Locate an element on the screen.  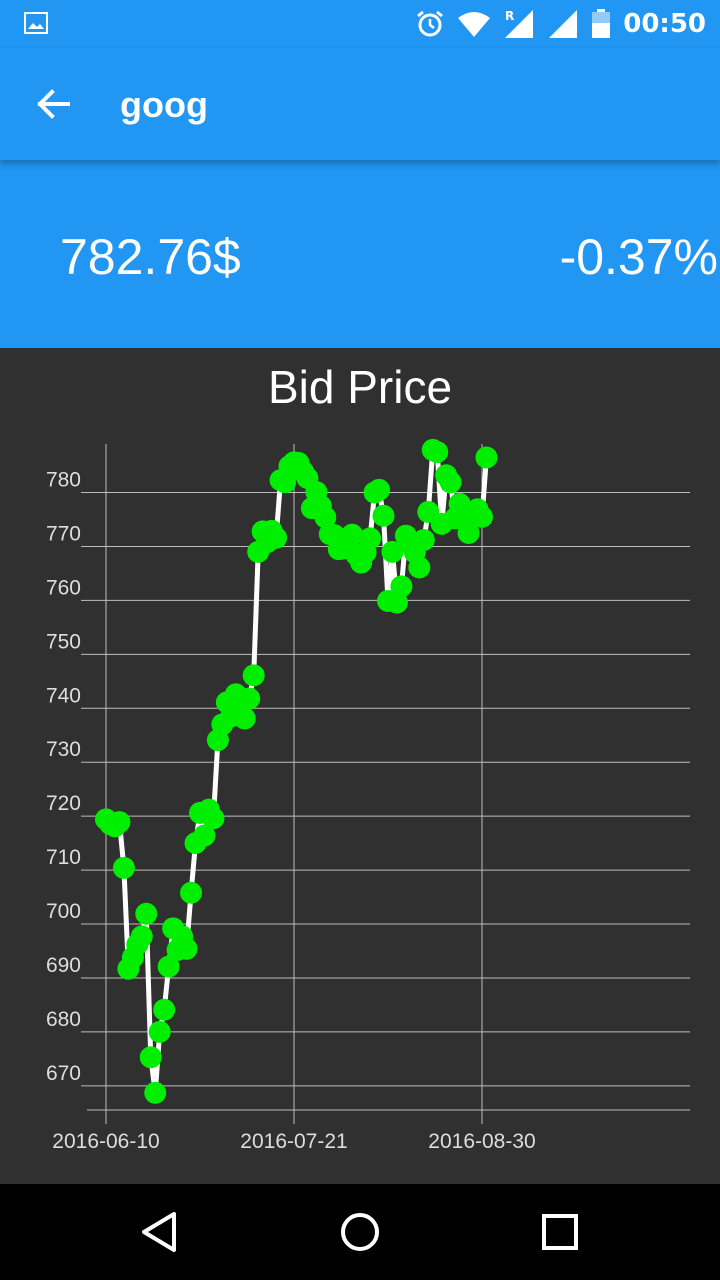
app-bar: goog is located at coordinates (360, 104).